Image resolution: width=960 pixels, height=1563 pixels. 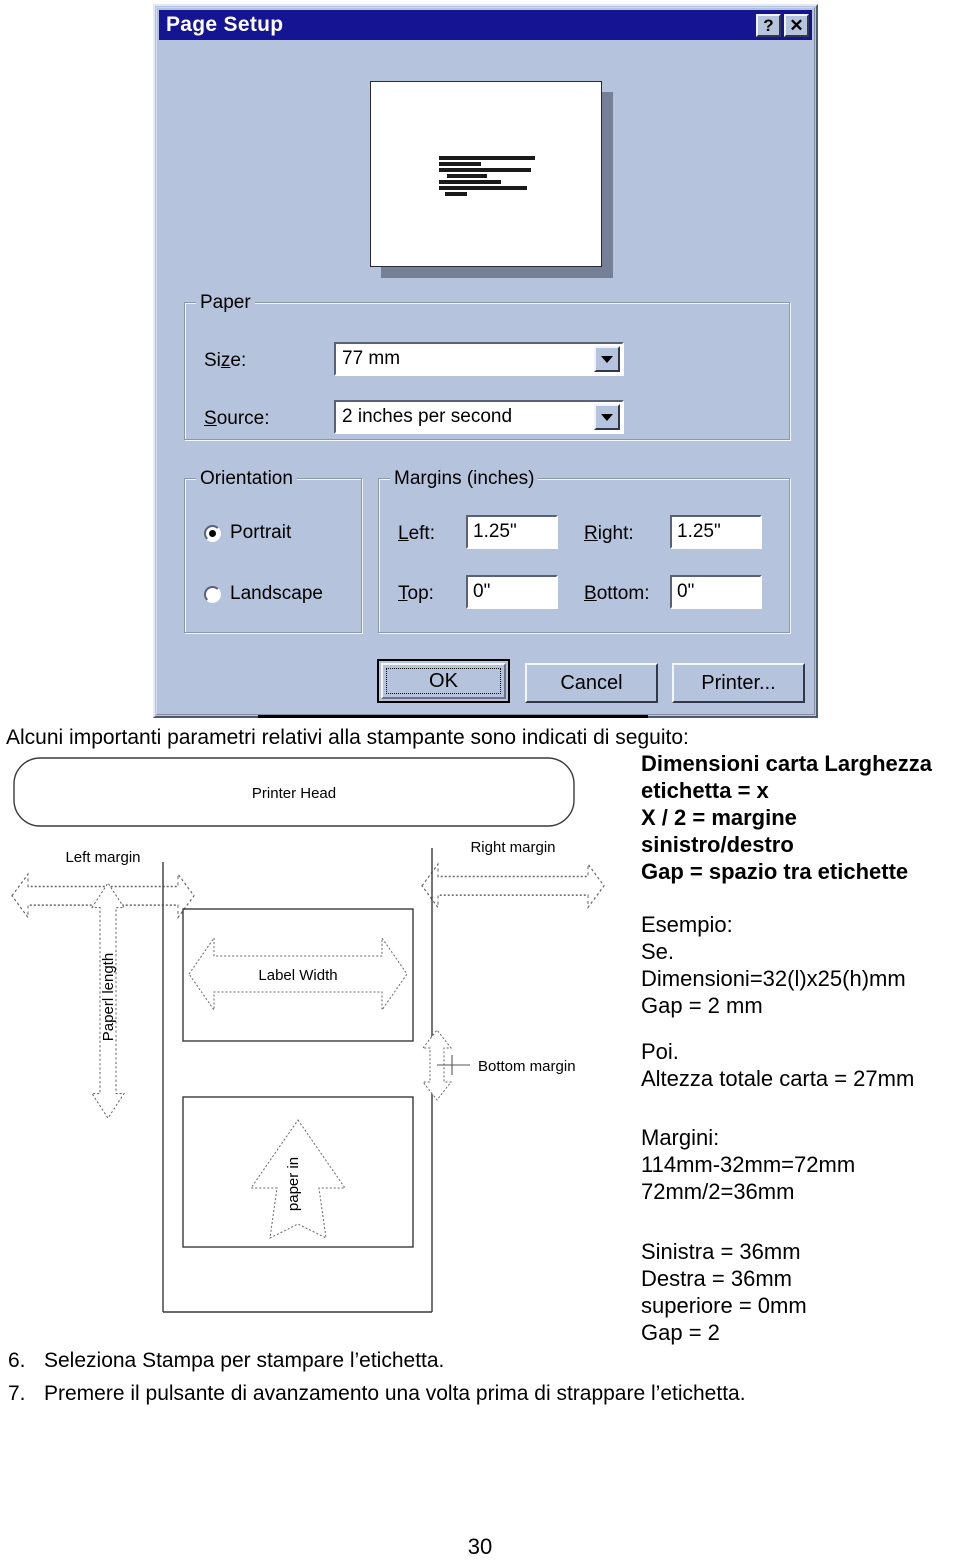 I want to click on margin-bottom-input: 0", so click(x=716, y=592).